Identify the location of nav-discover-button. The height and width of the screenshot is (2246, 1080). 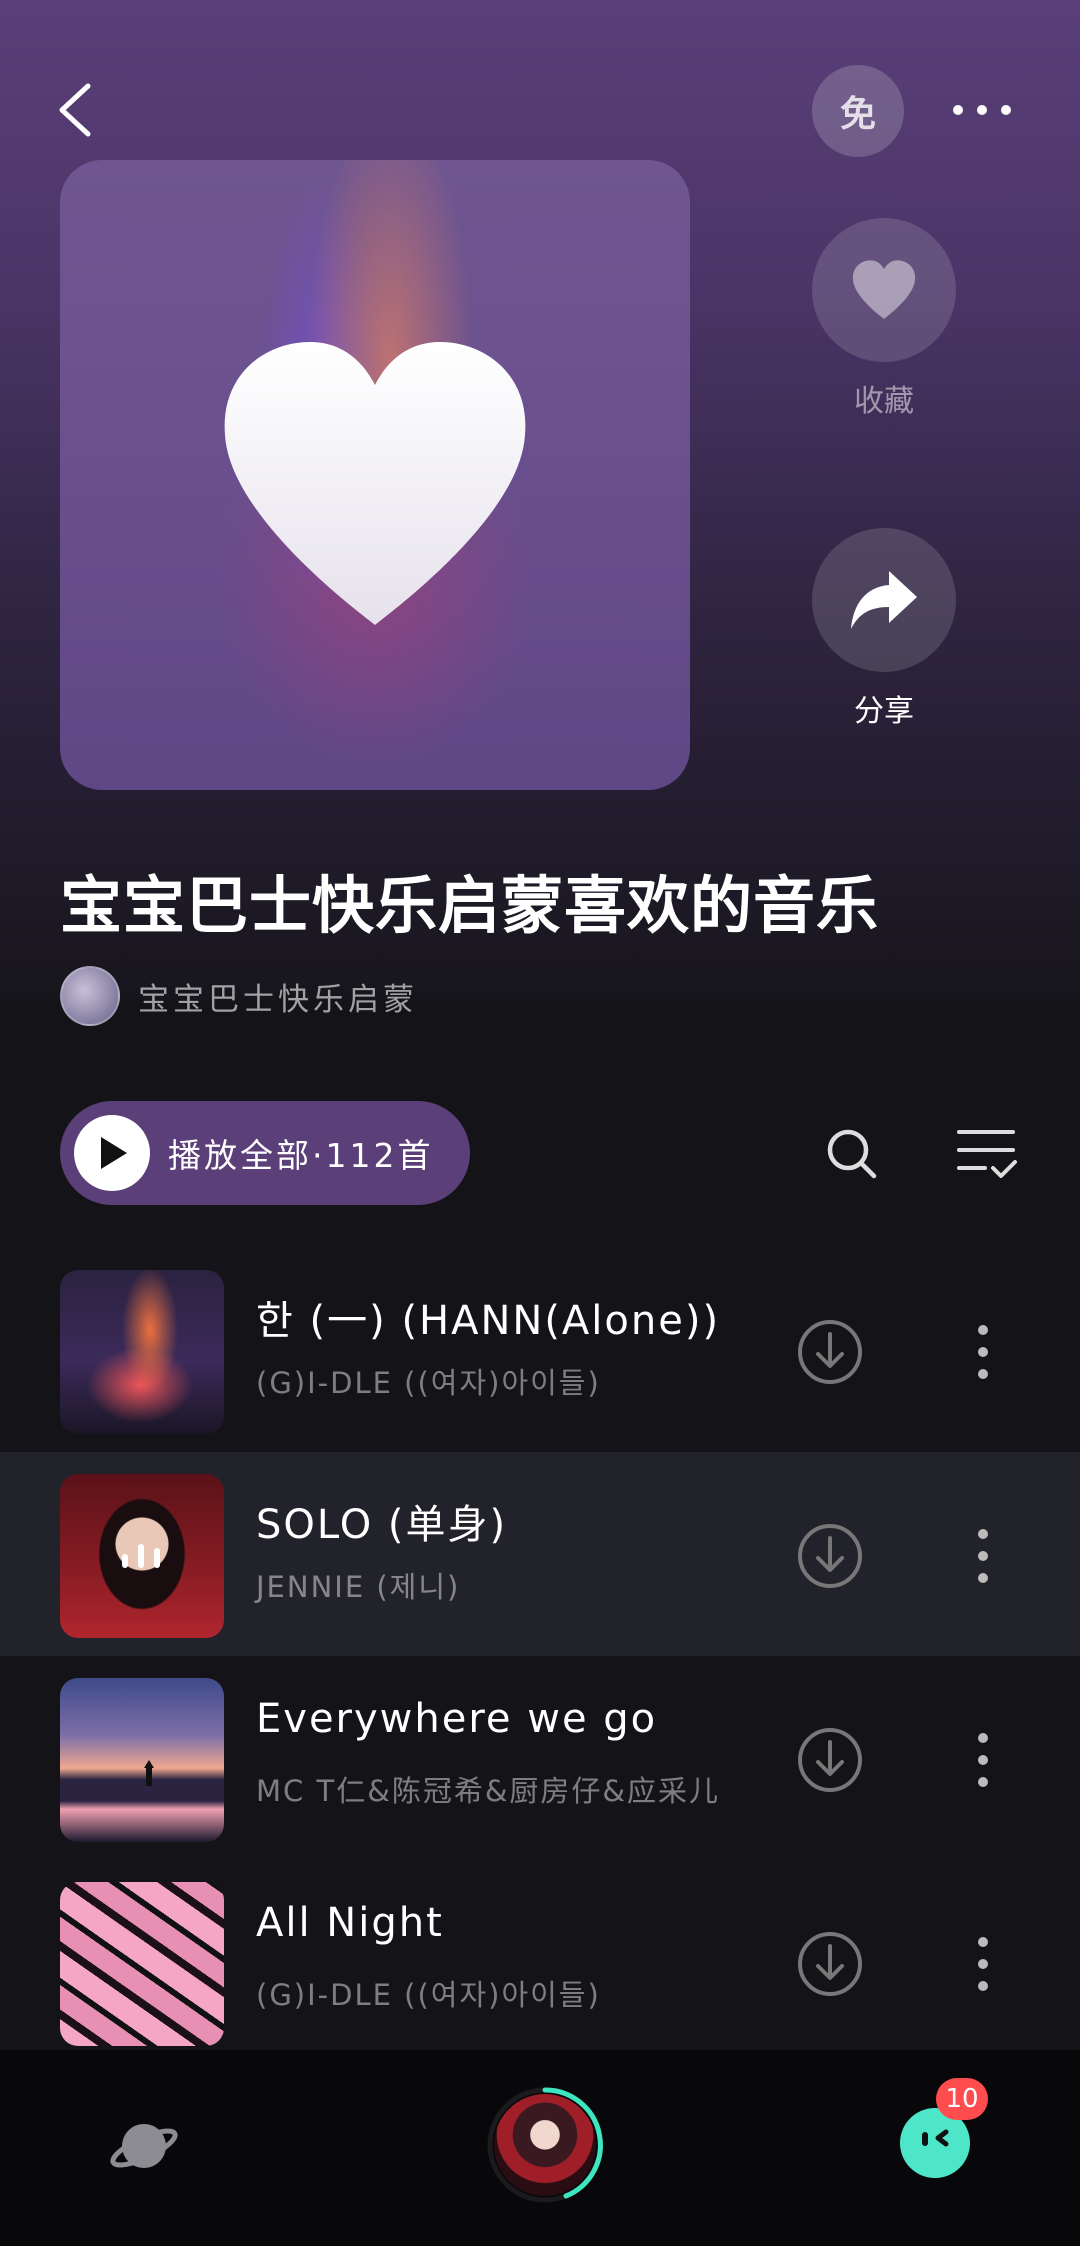
(144, 2146).